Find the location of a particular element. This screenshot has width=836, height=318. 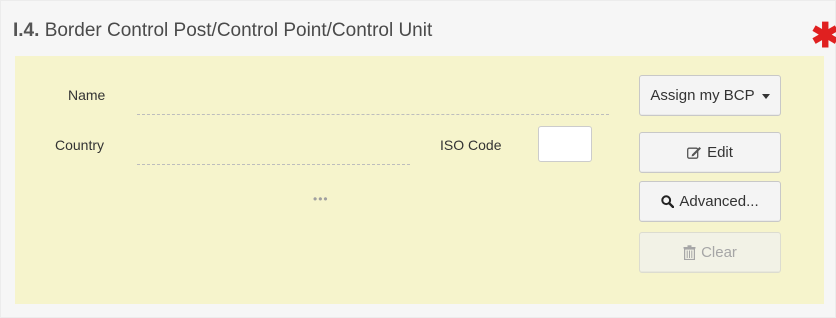

section-number: I.4. is located at coordinates (26, 30).